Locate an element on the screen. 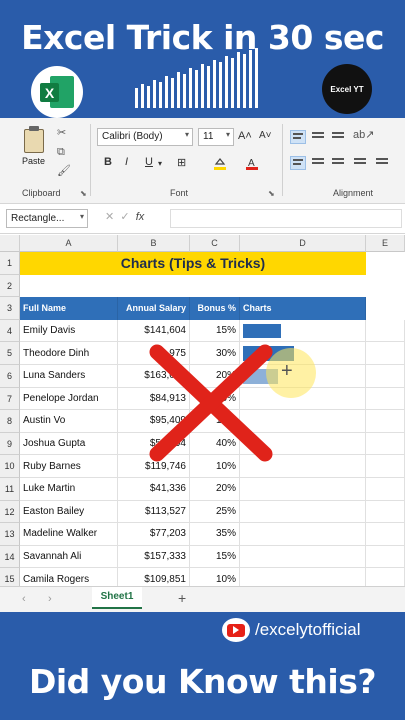 Image resolution: width=405 pixels, height=720 pixels. name-cell: Penelope Jordan is located at coordinates (69, 399).